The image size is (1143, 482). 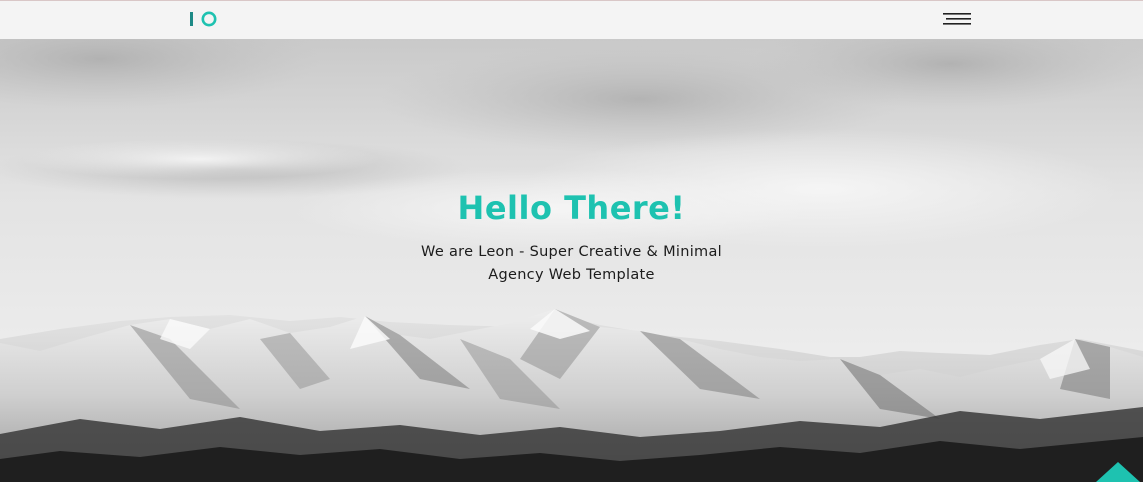 What do you see at coordinates (571, 252) in the screenshot?
I see `hero-subtitle-line1: We are Leon - Super Creative & Minimal` at bounding box center [571, 252].